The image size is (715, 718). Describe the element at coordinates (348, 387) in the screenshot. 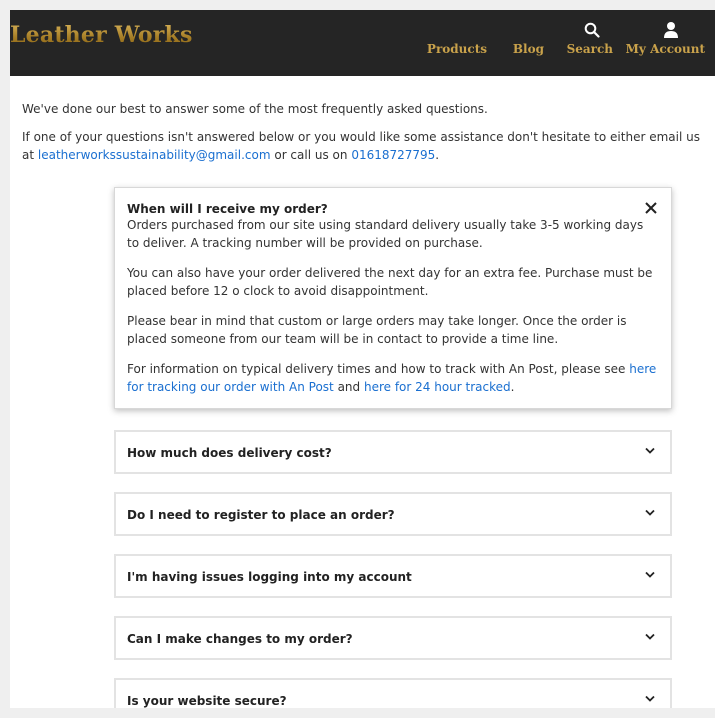

I see `faq-answer-p4-b: and` at that location.